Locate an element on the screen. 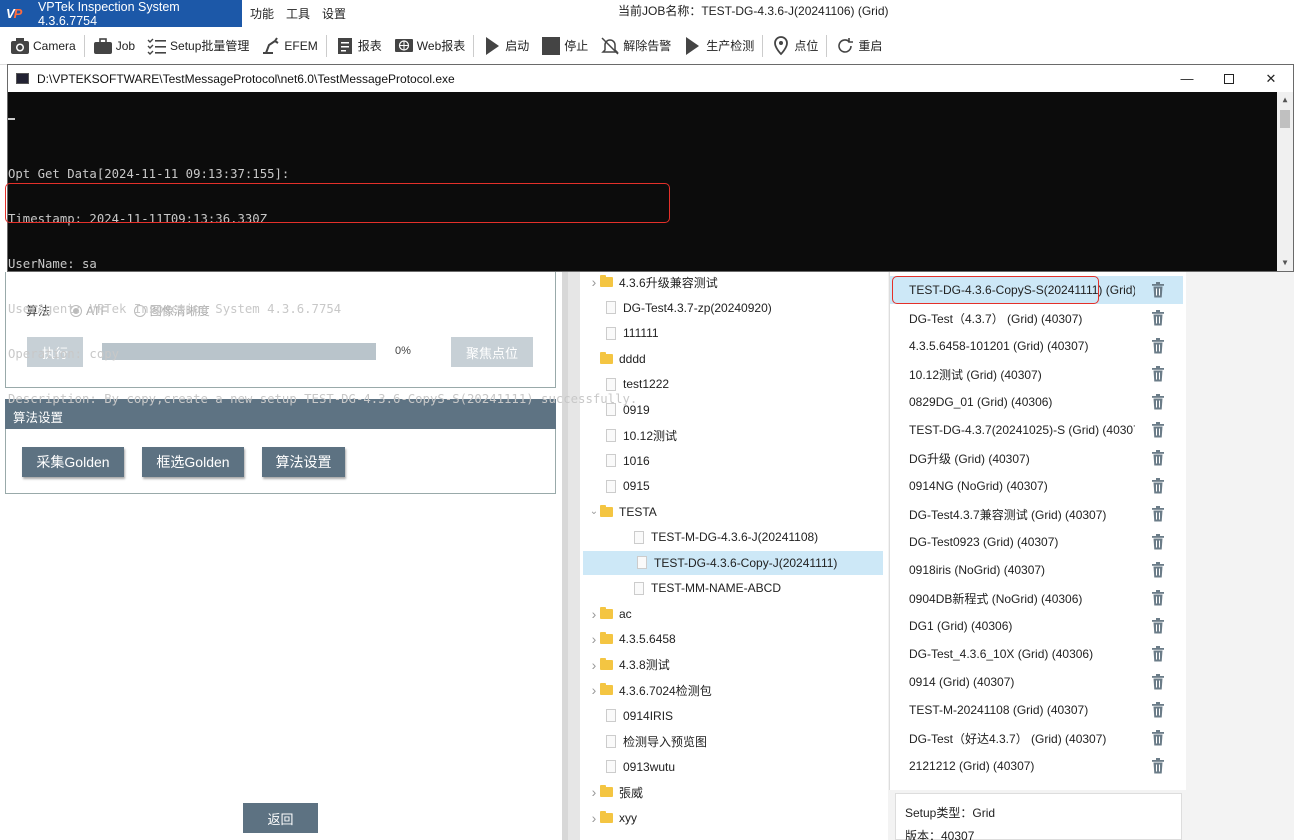  job-button: Job is located at coordinates (114, 46).